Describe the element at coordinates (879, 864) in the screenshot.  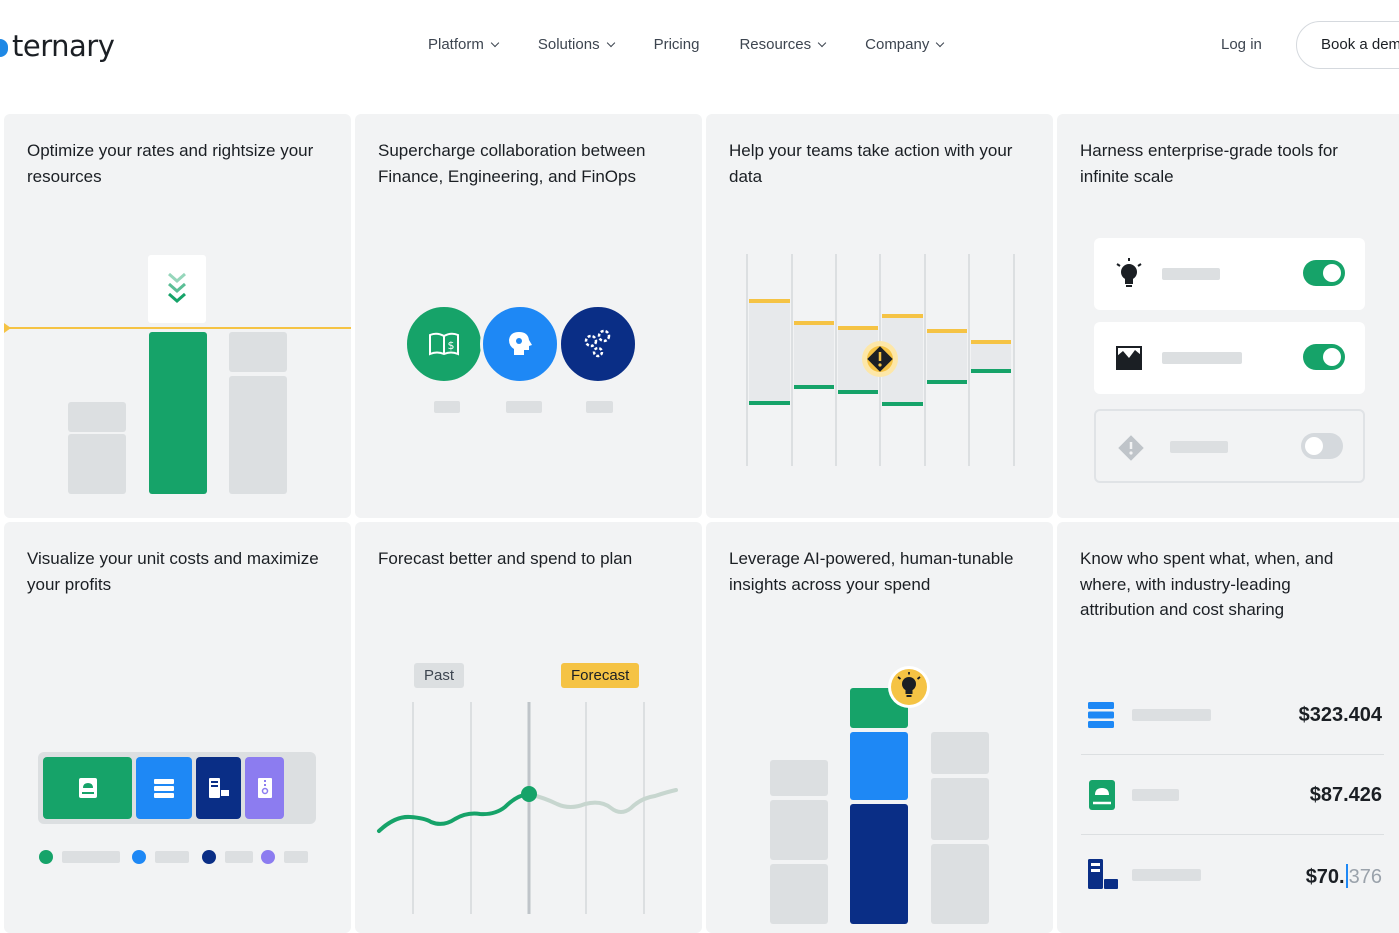
I see `bar-segment-navy` at that location.